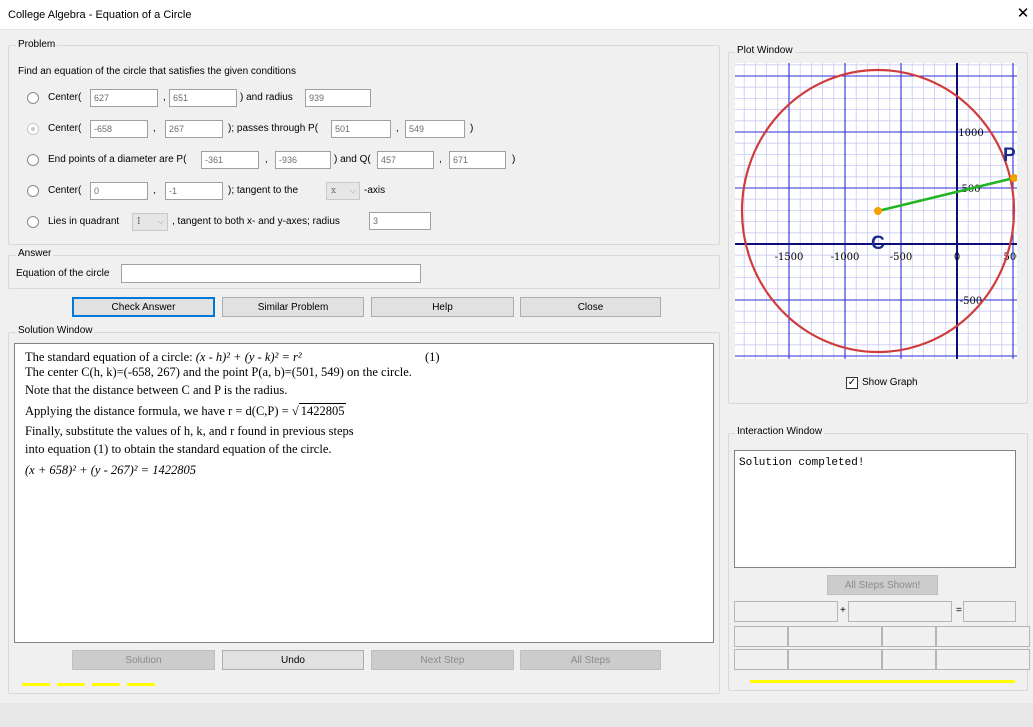  Describe the element at coordinates (343, 191) in the screenshot. I see `axis-select: x ⌵` at that location.